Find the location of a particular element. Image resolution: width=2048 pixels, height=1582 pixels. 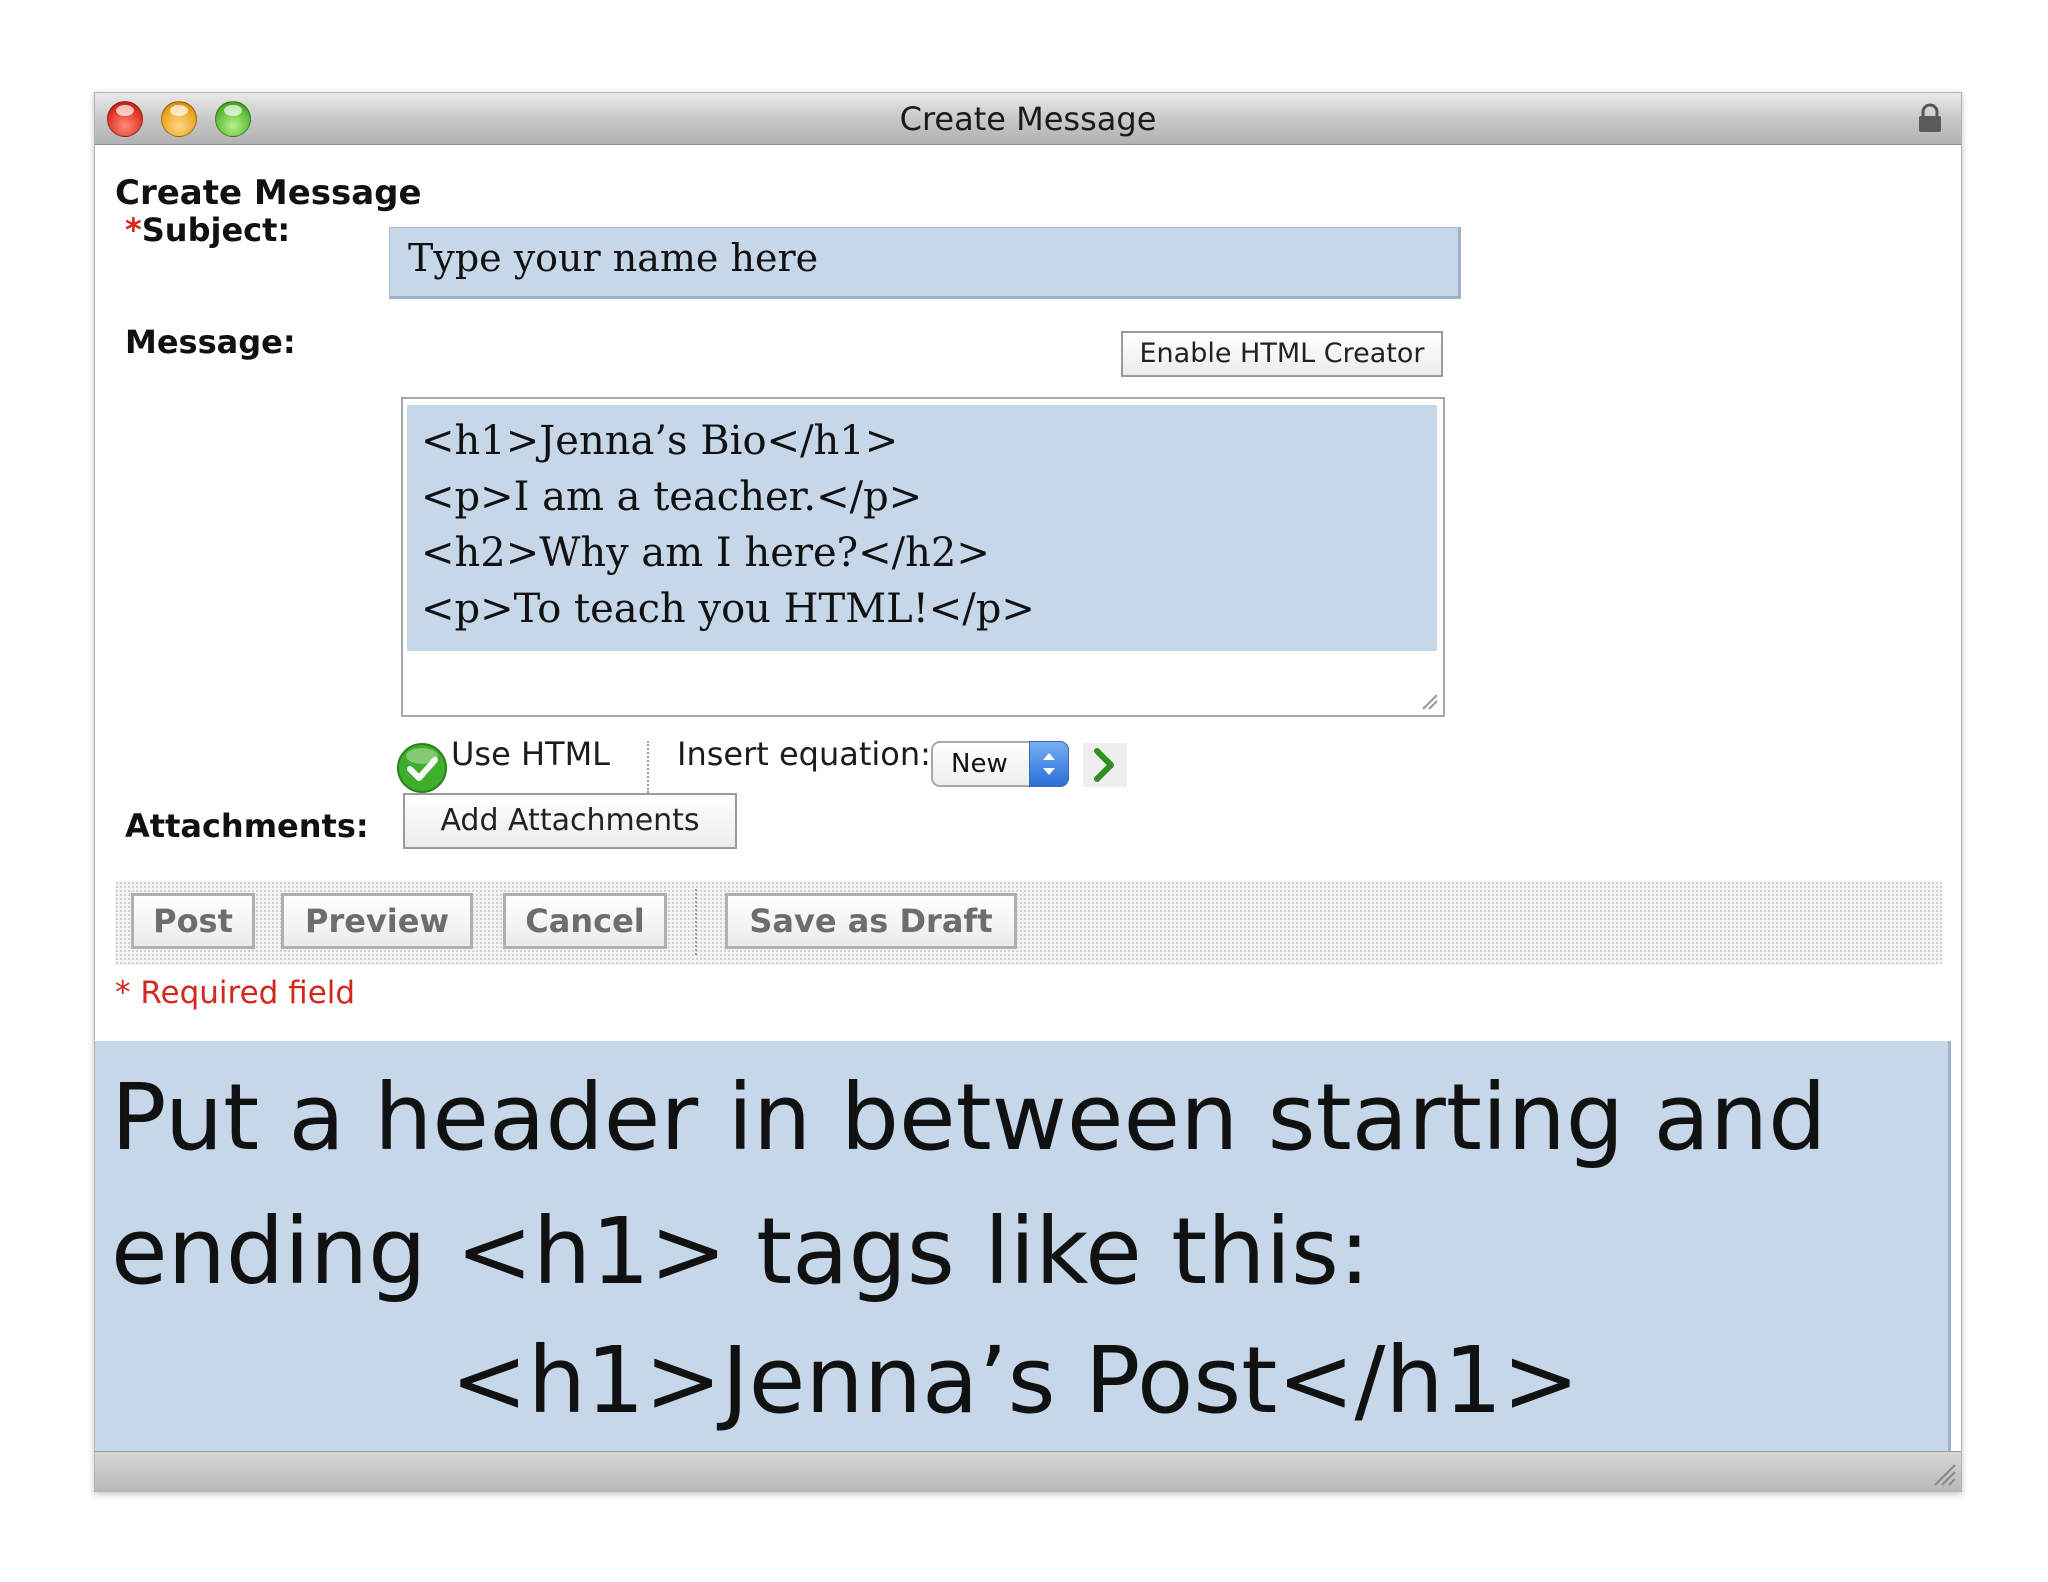

window-title: Create Message is located at coordinates (1028, 119).